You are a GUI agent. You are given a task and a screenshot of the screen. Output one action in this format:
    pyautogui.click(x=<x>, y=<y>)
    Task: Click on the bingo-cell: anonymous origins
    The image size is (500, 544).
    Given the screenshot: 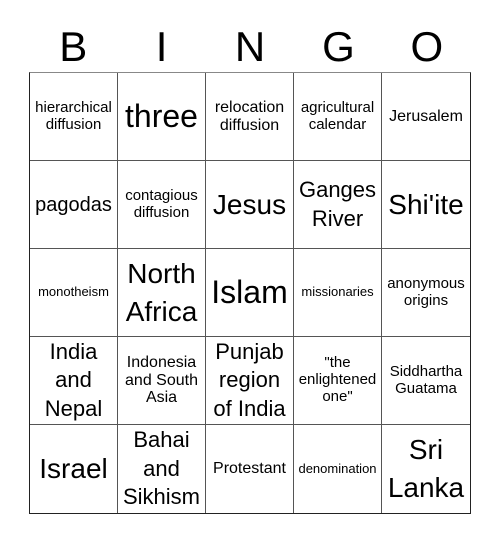 What is the action you would take?
    pyautogui.click(x=426, y=293)
    